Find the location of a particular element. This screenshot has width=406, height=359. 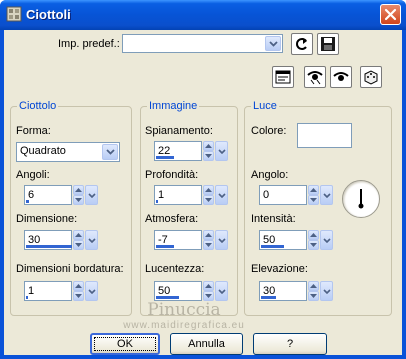

intensita-input: 50 is located at coordinates (283, 240).